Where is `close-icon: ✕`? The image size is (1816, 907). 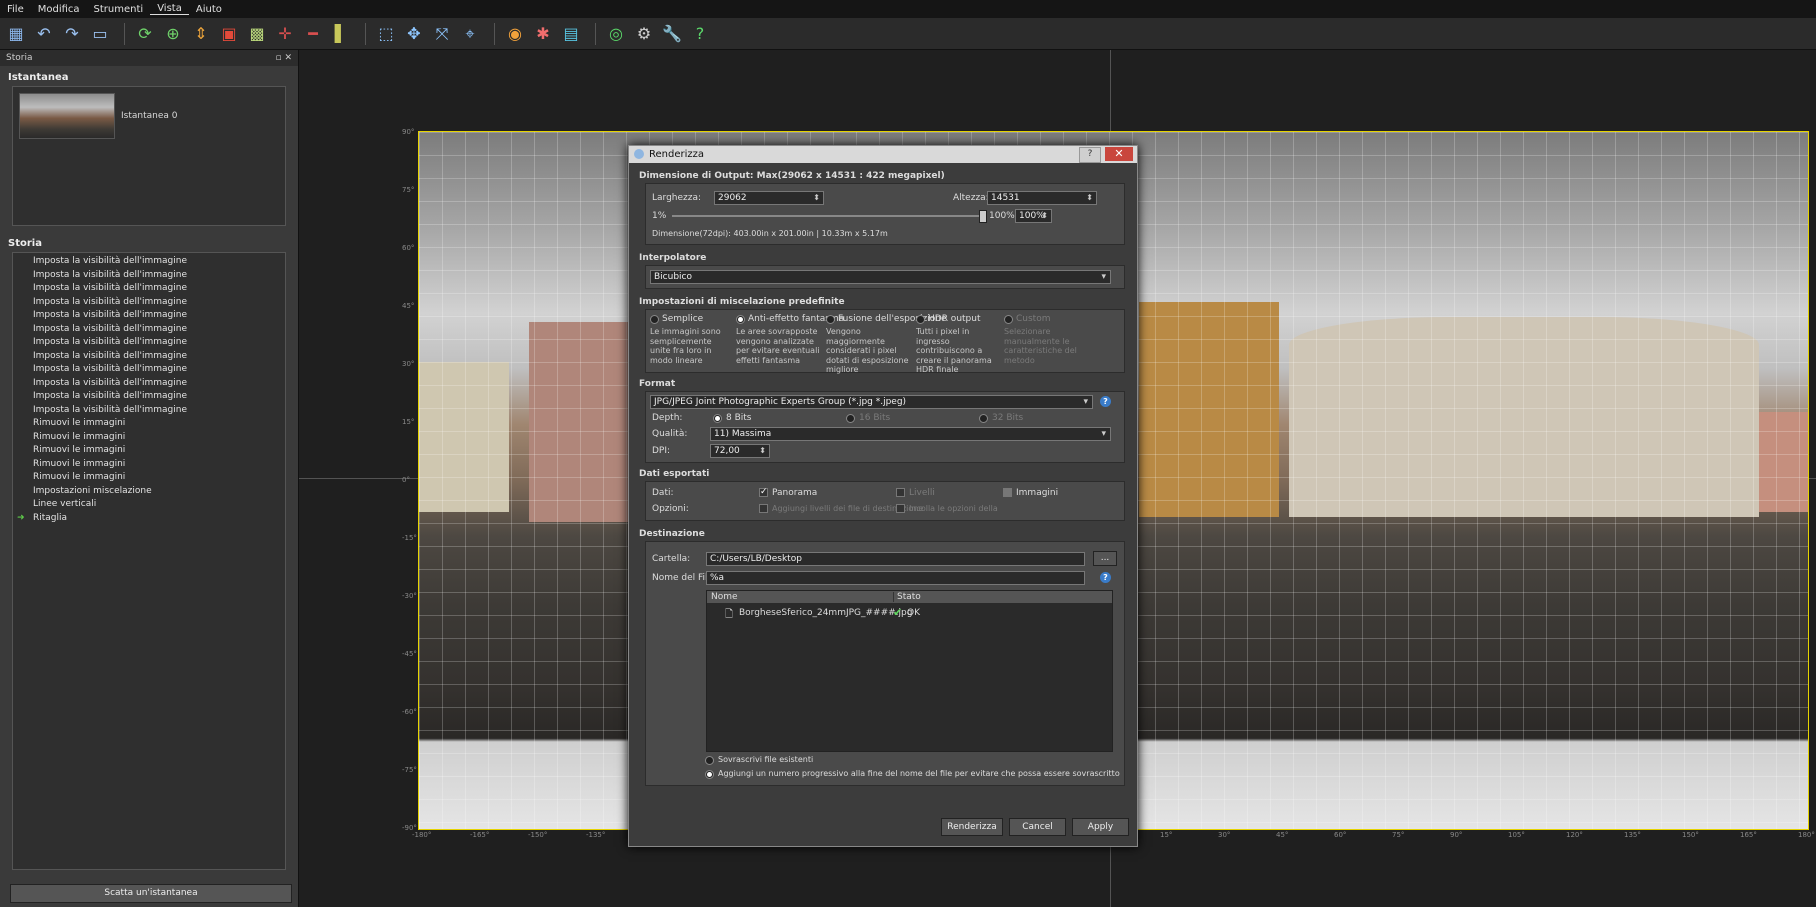 close-icon: ✕ is located at coordinates (1119, 154).